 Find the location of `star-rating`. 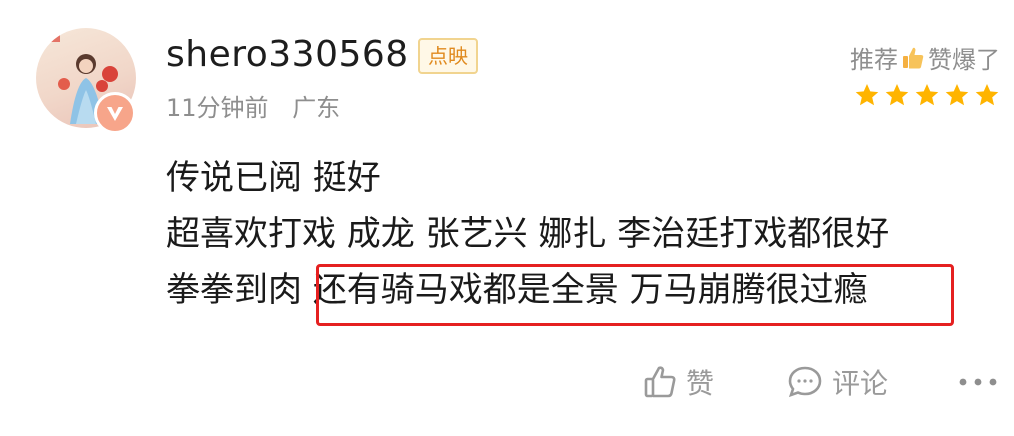

star-rating is located at coordinates (927, 95).